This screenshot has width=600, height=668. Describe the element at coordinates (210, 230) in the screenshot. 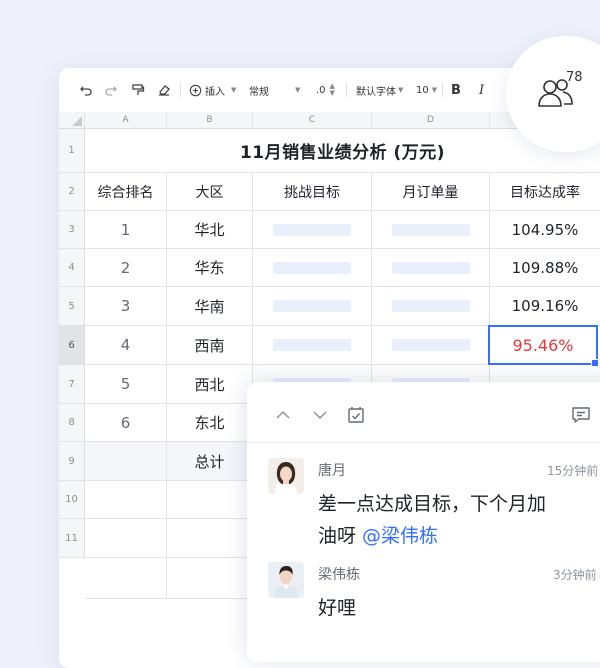

I see `region-cell: 华北` at that location.